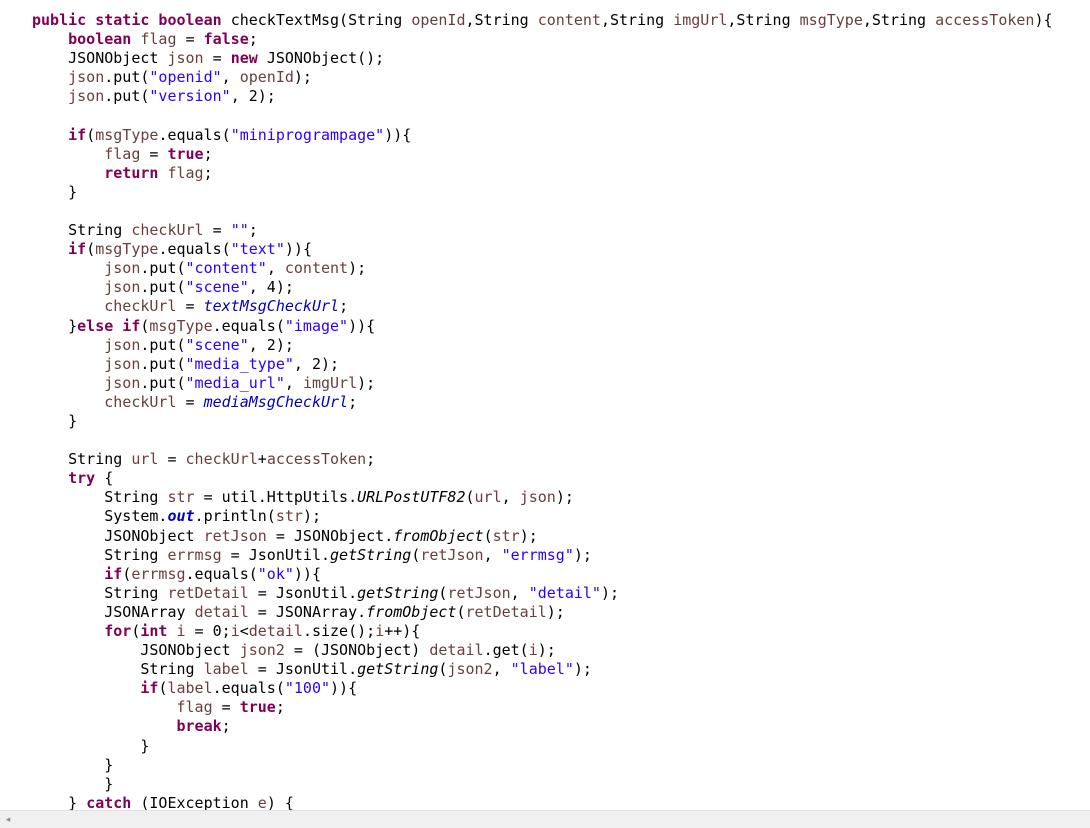 The height and width of the screenshot is (828, 1090). Describe the element at coordinates (316, 325) in the screenshot. I see `code-token: "image"` at that location.